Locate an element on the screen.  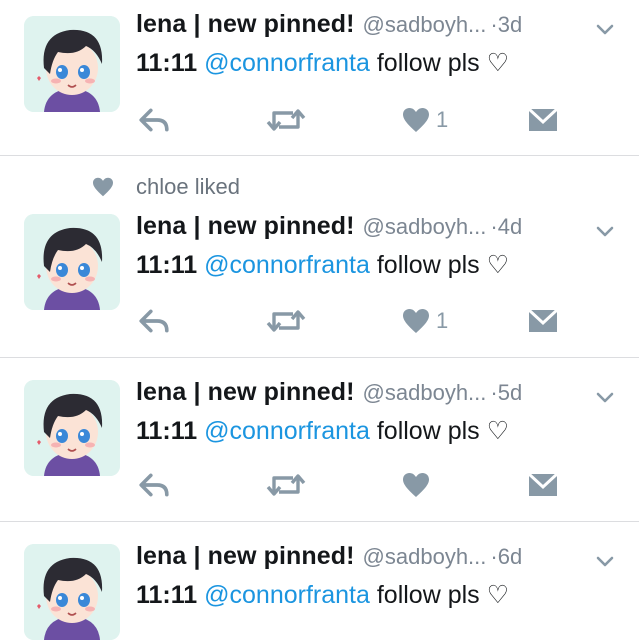
timestamp: 6d is located at coordinates (510, 556).